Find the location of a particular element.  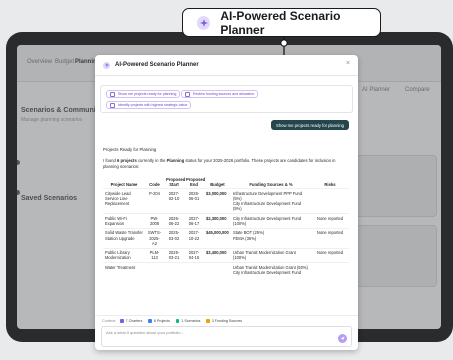

send-button is located at coordinates (342, 338).